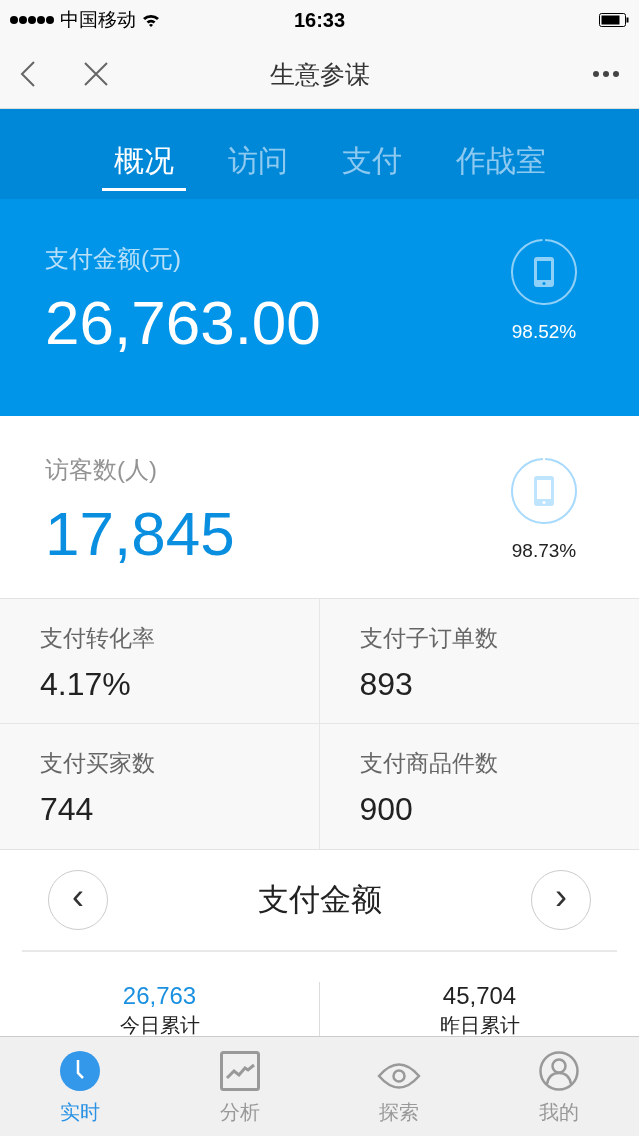 The image size is (639, 1136). I want to click on metric-label: 支付买家数, so click(98, 763).